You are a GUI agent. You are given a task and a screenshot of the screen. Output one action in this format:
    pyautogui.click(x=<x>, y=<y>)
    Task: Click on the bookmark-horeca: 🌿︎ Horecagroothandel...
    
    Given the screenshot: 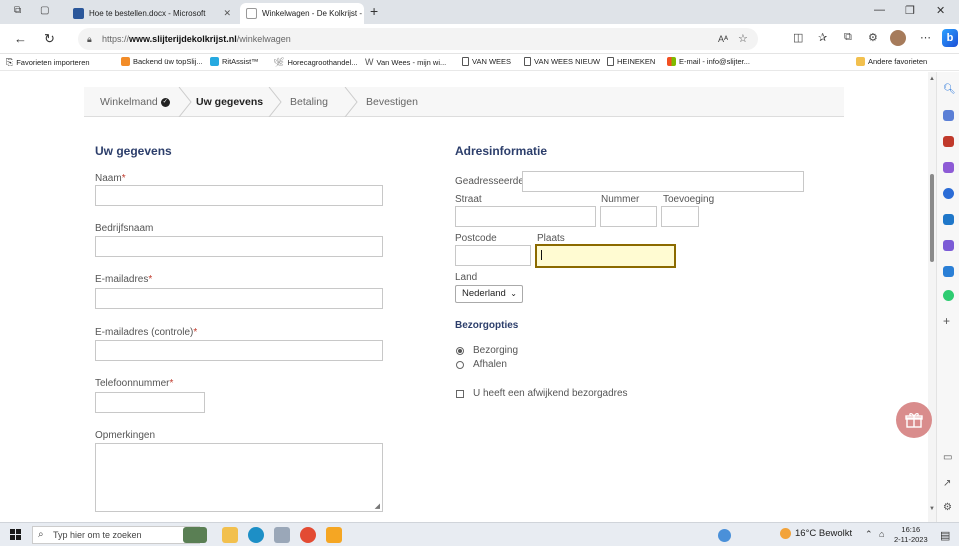 What is the action you would take?
    pyautogui.click(x=315, y=62)
    